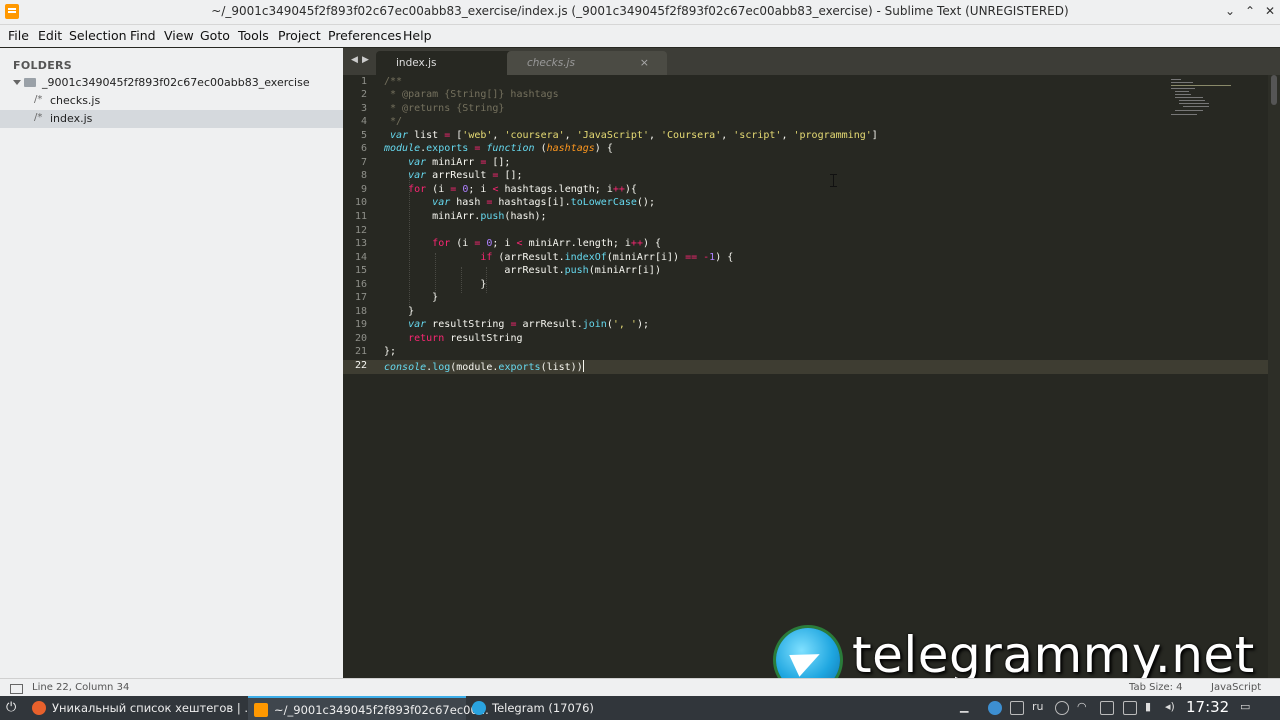  I want to click on menu-tools: Tools, so click(253, 35).